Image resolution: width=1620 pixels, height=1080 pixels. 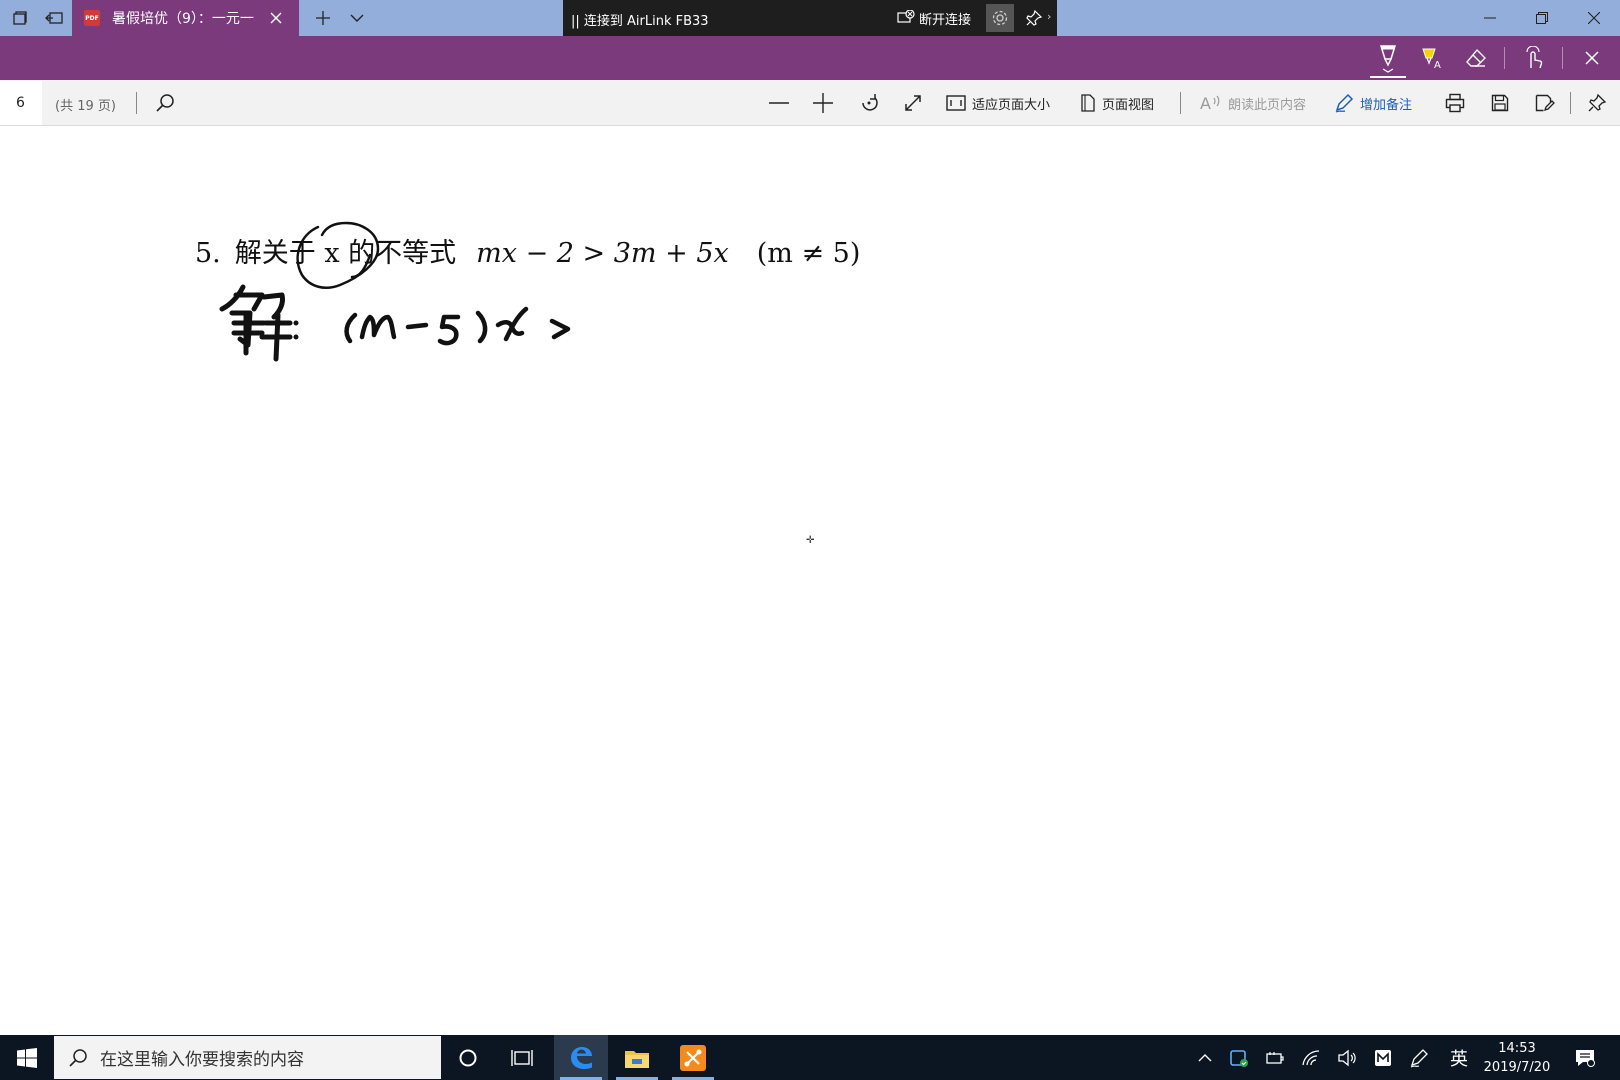 What do you see at coordinates (1455, 103) in the screenshot?
I see `print-icon` at bounding box center [1455, 103].